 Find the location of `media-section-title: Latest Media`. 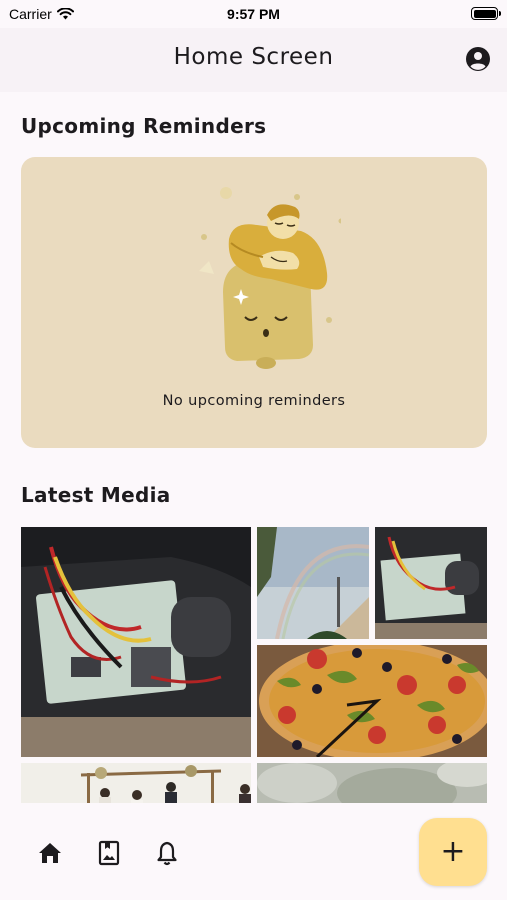

media-section-title: Latest Media is located at coordinates (96, 495).